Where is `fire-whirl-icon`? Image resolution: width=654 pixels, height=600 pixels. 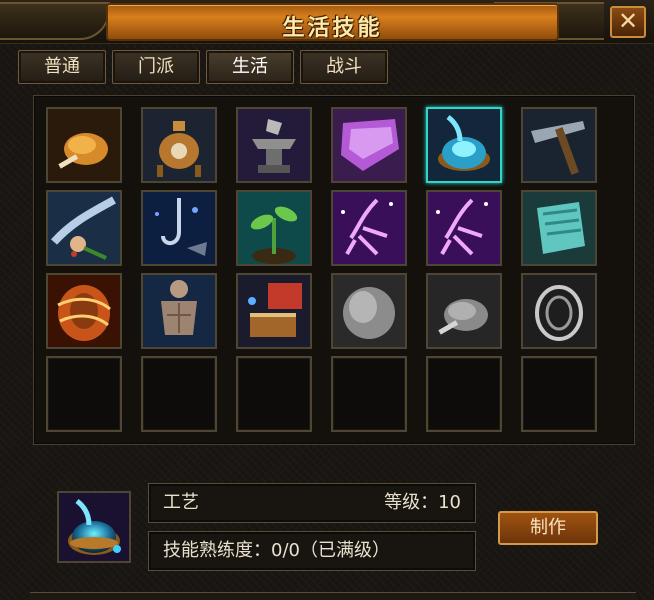 fire-whirl-icon is located at coordinates (84, 311).